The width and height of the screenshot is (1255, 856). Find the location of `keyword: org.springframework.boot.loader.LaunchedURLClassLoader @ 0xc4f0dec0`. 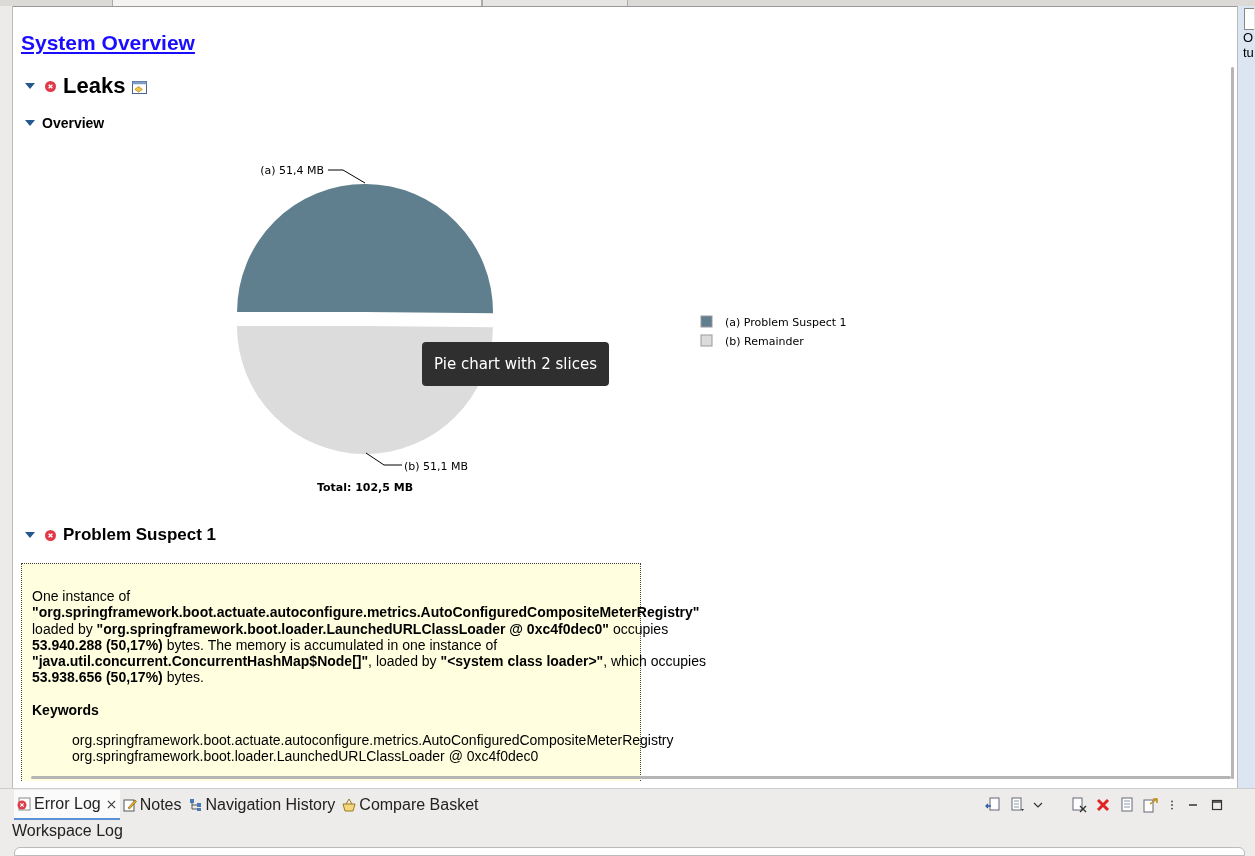

keyword: org.springframework.boot.loader.LaunchedURLClassLoader @ 0xc4f0dec0 is located at coordinates (305, 756).